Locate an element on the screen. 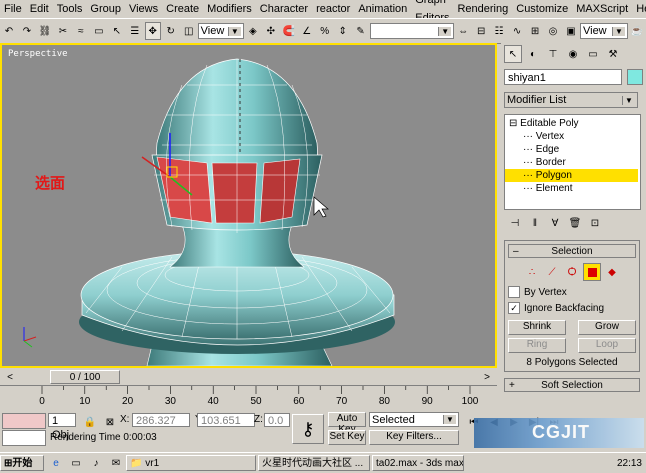 The width and height of the screenshot is (646, 473). ie-icon: e is located at coordinates (56, 463).